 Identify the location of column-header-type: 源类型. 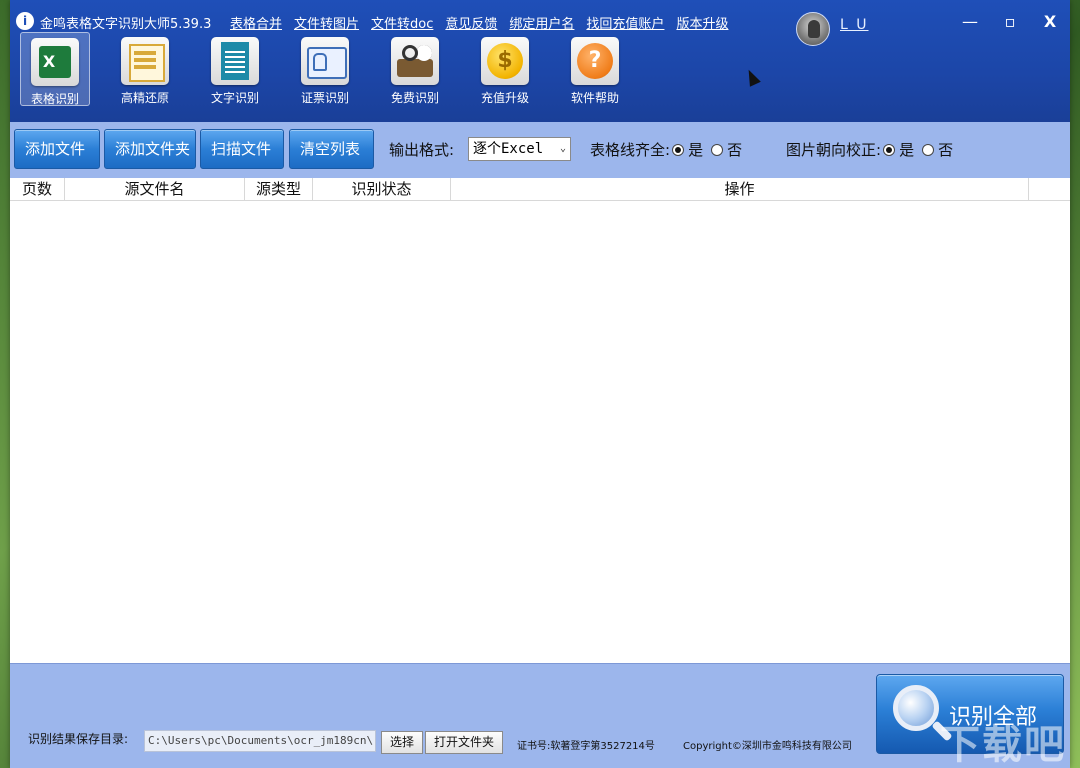
(279, 189).